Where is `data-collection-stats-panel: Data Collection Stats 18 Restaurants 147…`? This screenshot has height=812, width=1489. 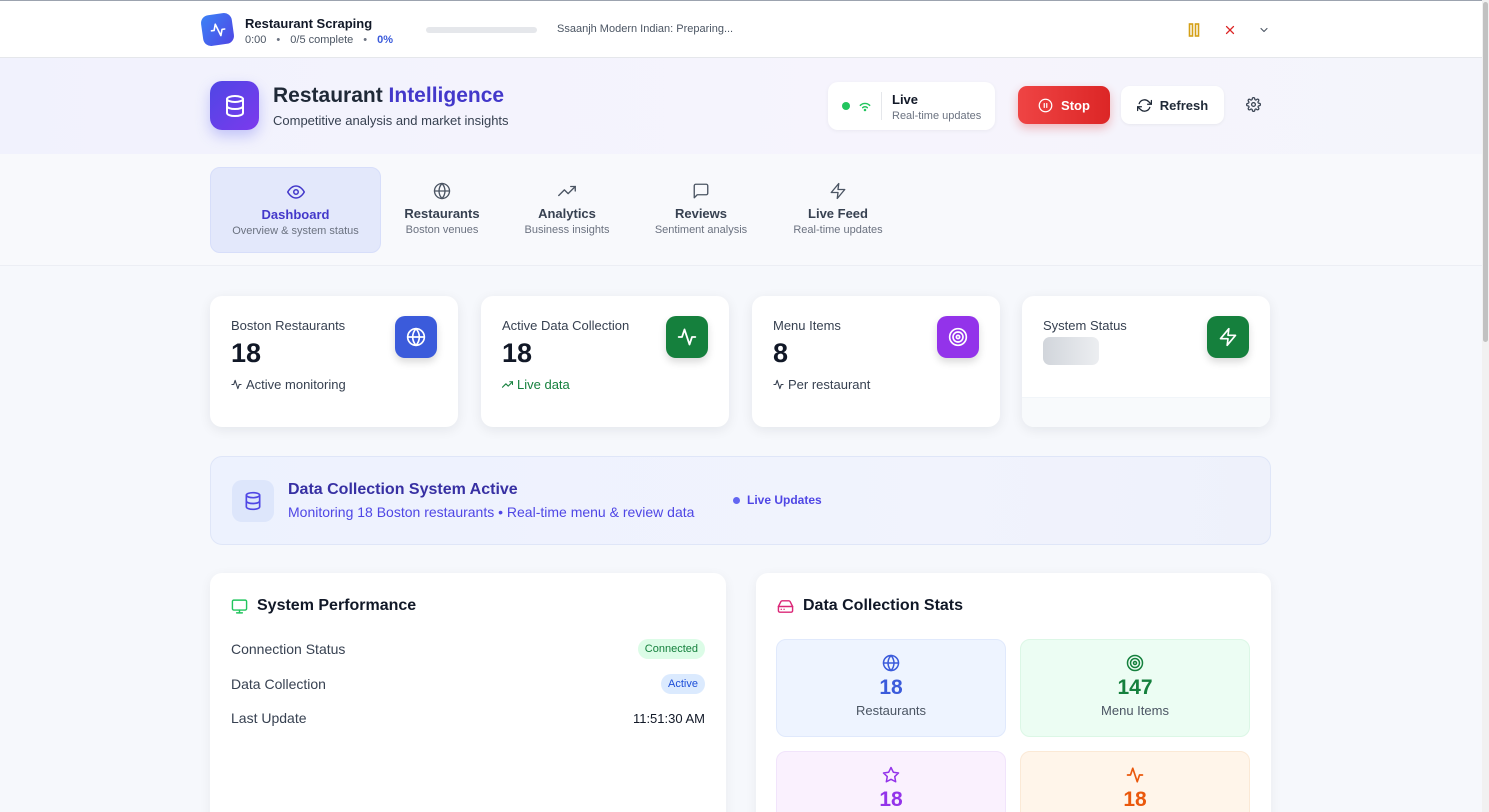 data-collection-stats-panel: Data Collection Stats 18 Restaurants 147… is located at coordinates (1013, 692).